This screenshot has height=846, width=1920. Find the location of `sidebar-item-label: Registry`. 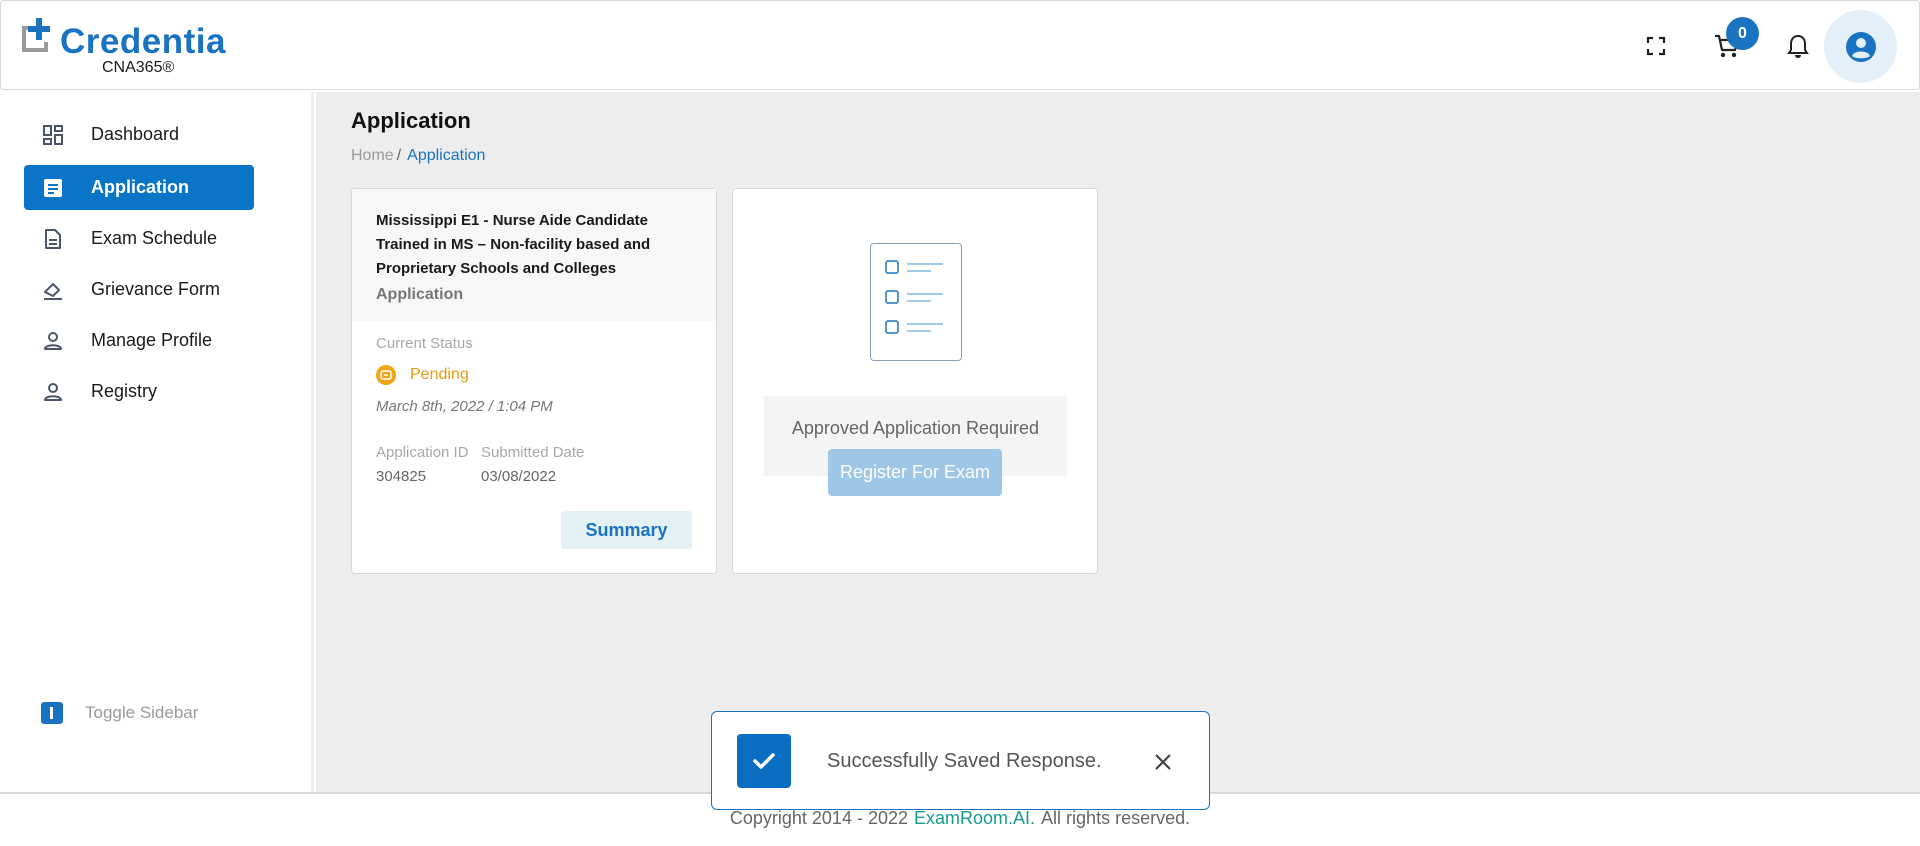

sidebar-item-label: Registry is located at coordinates (124, 391).